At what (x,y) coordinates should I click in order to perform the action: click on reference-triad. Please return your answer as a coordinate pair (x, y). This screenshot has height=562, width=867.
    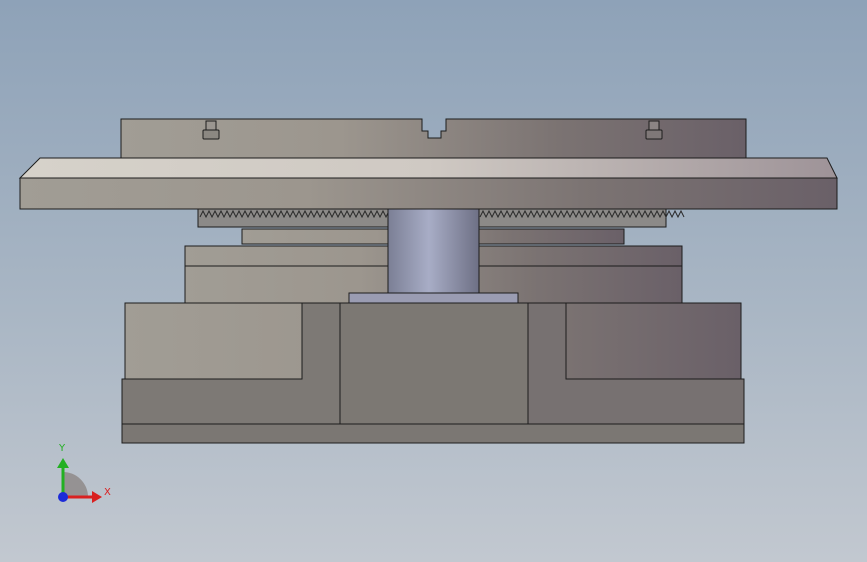
    Looking at the image, I should click on (79, 480).